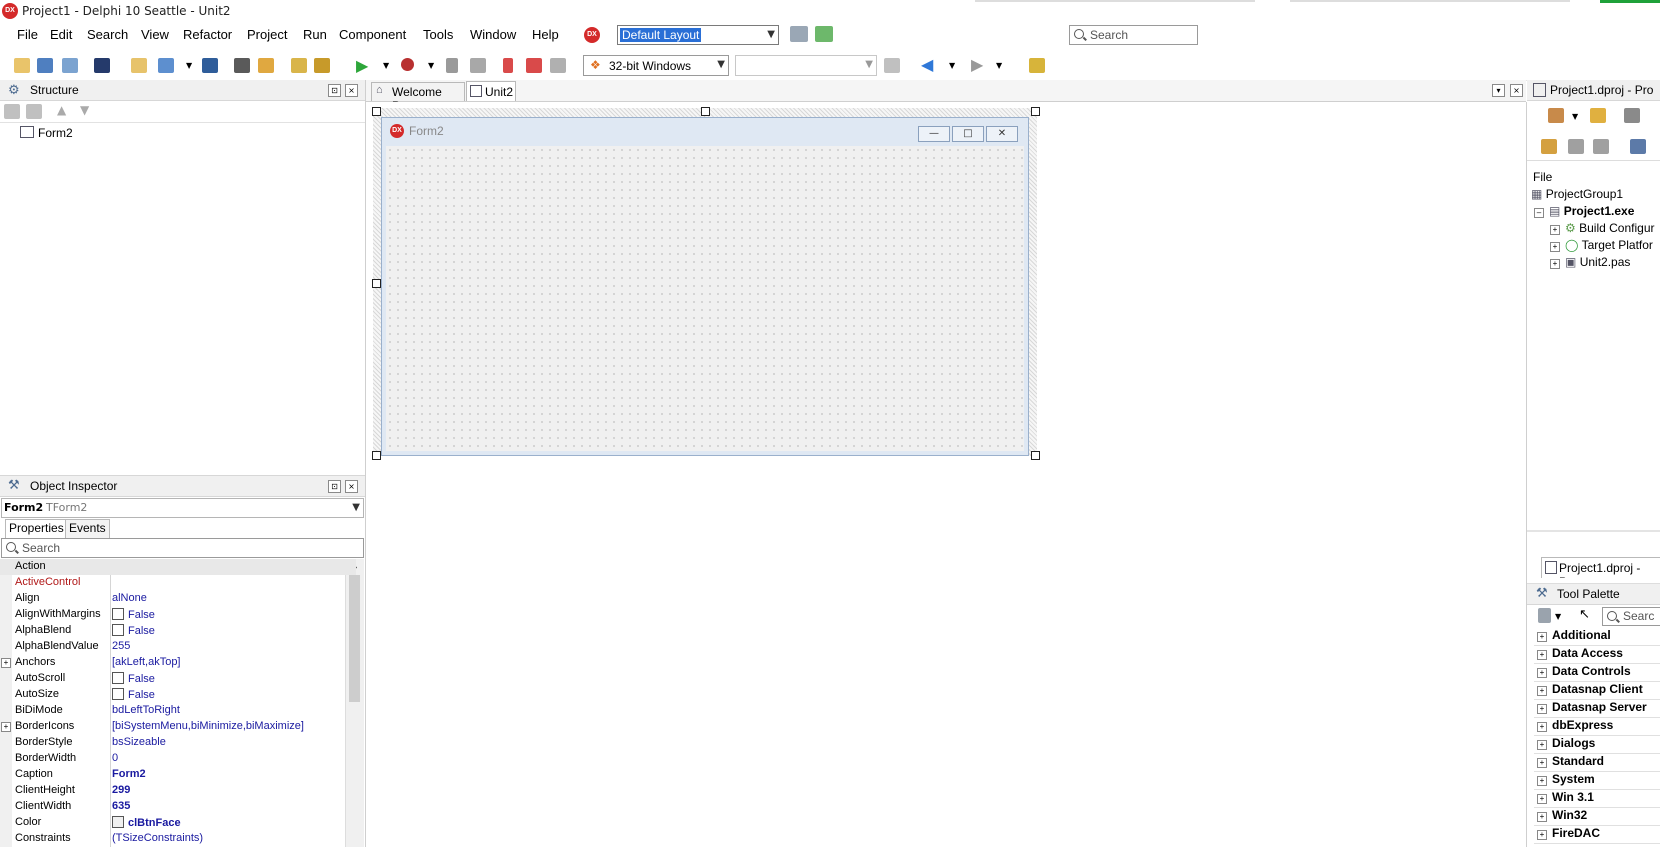 This screenshot has width=1660, height=847. Describe the element at coordinates (1597, 835) in the screenshot. I see `palette-category-firedac: + FireDAC` at that location.